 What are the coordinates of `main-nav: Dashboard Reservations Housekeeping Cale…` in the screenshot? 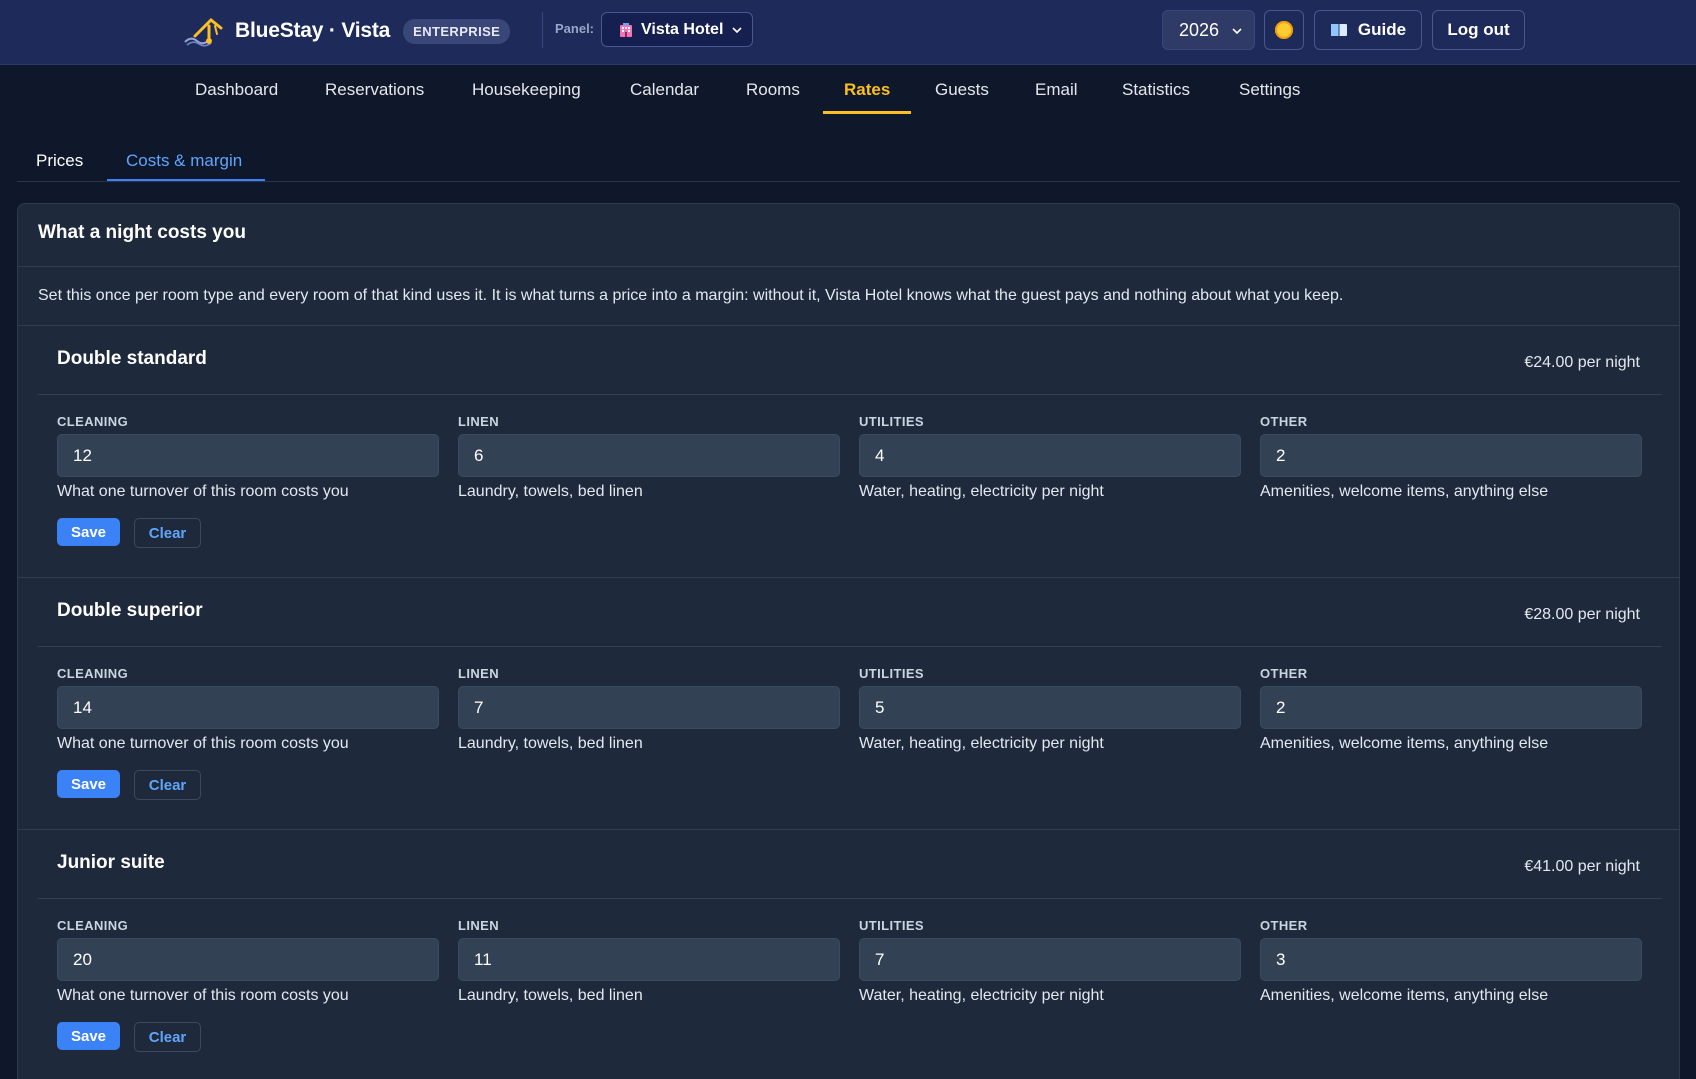 It's located at (848, 90).